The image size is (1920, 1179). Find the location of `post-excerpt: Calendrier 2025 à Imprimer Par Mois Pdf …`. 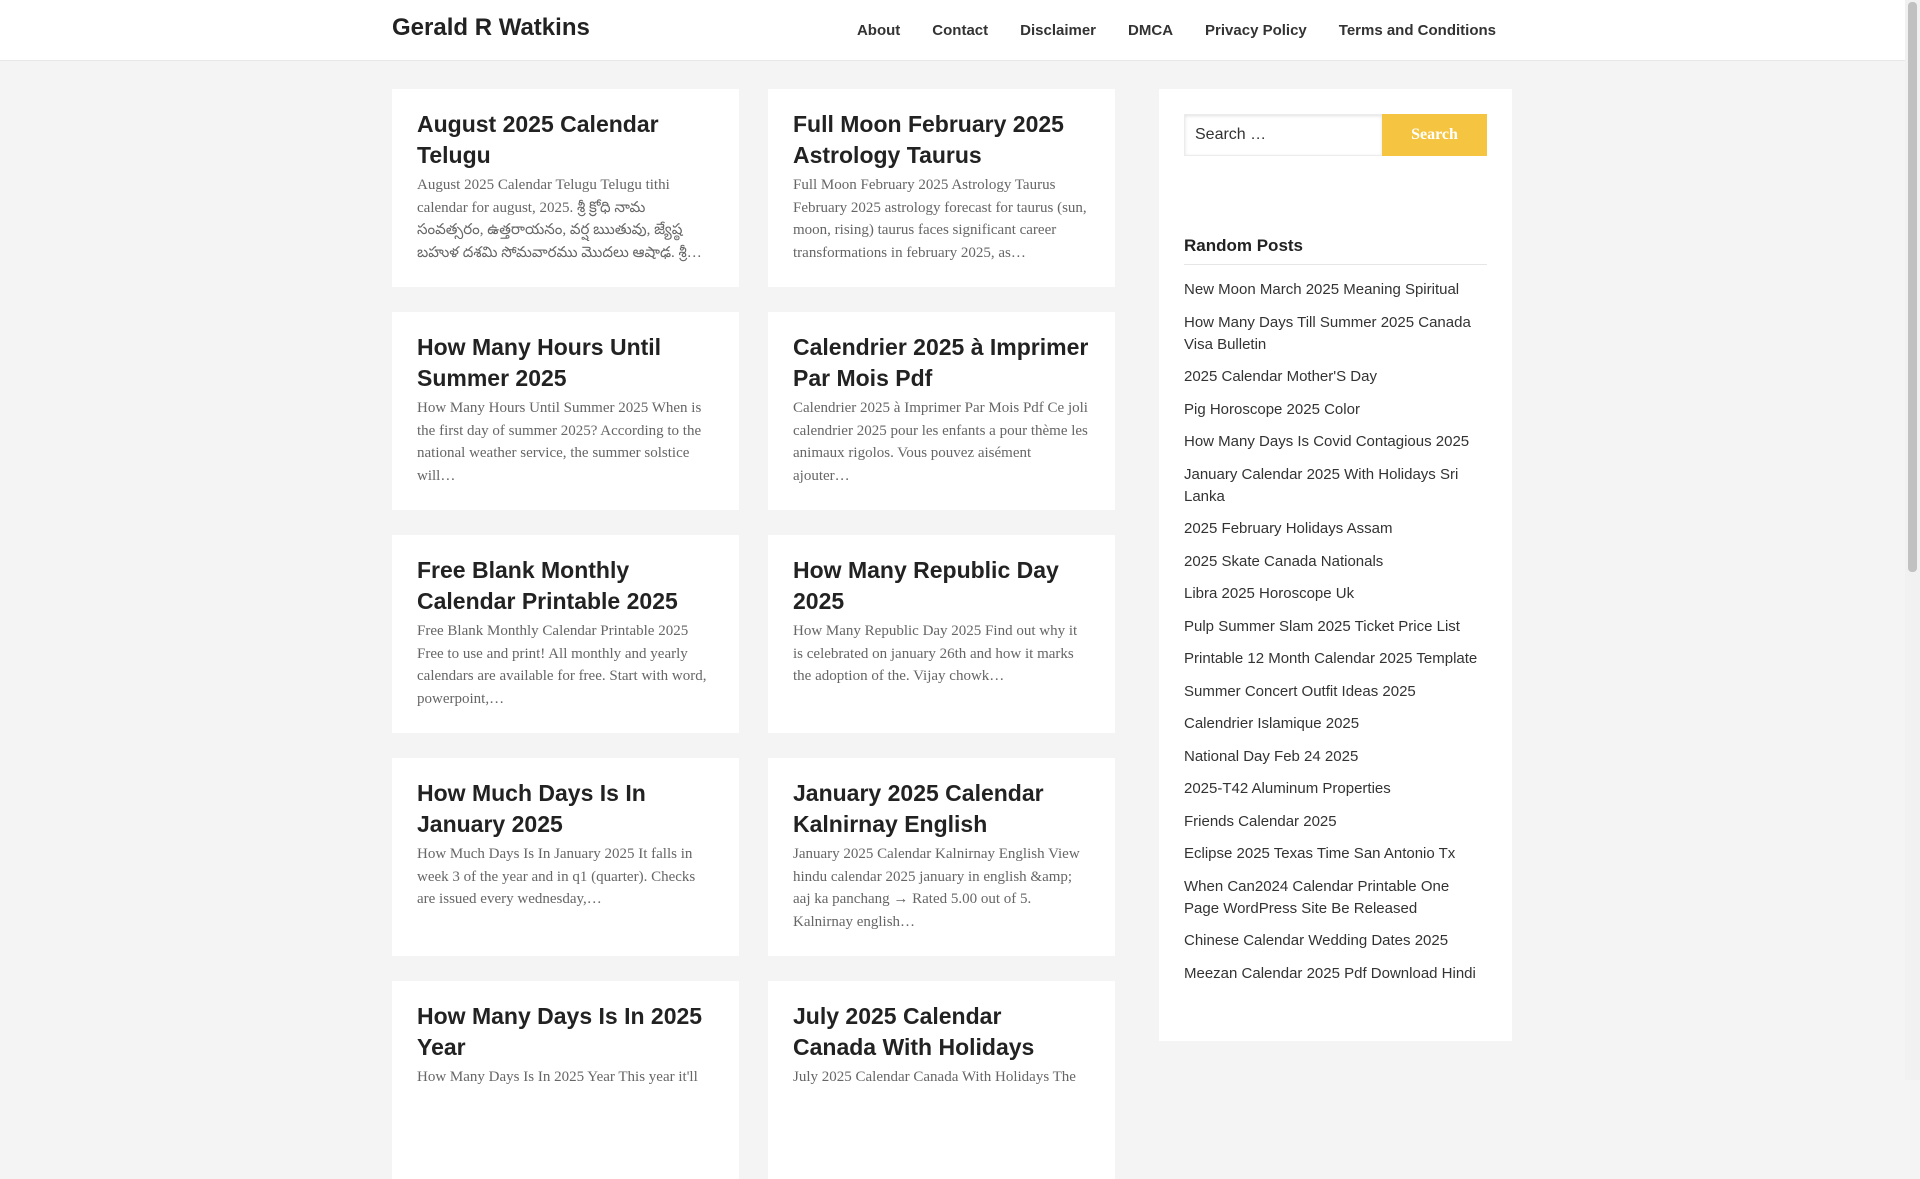

post-excerpt: Calendrier 2025 à Imprimer Par Mois Pdf … is located at coordinates (940, 442).